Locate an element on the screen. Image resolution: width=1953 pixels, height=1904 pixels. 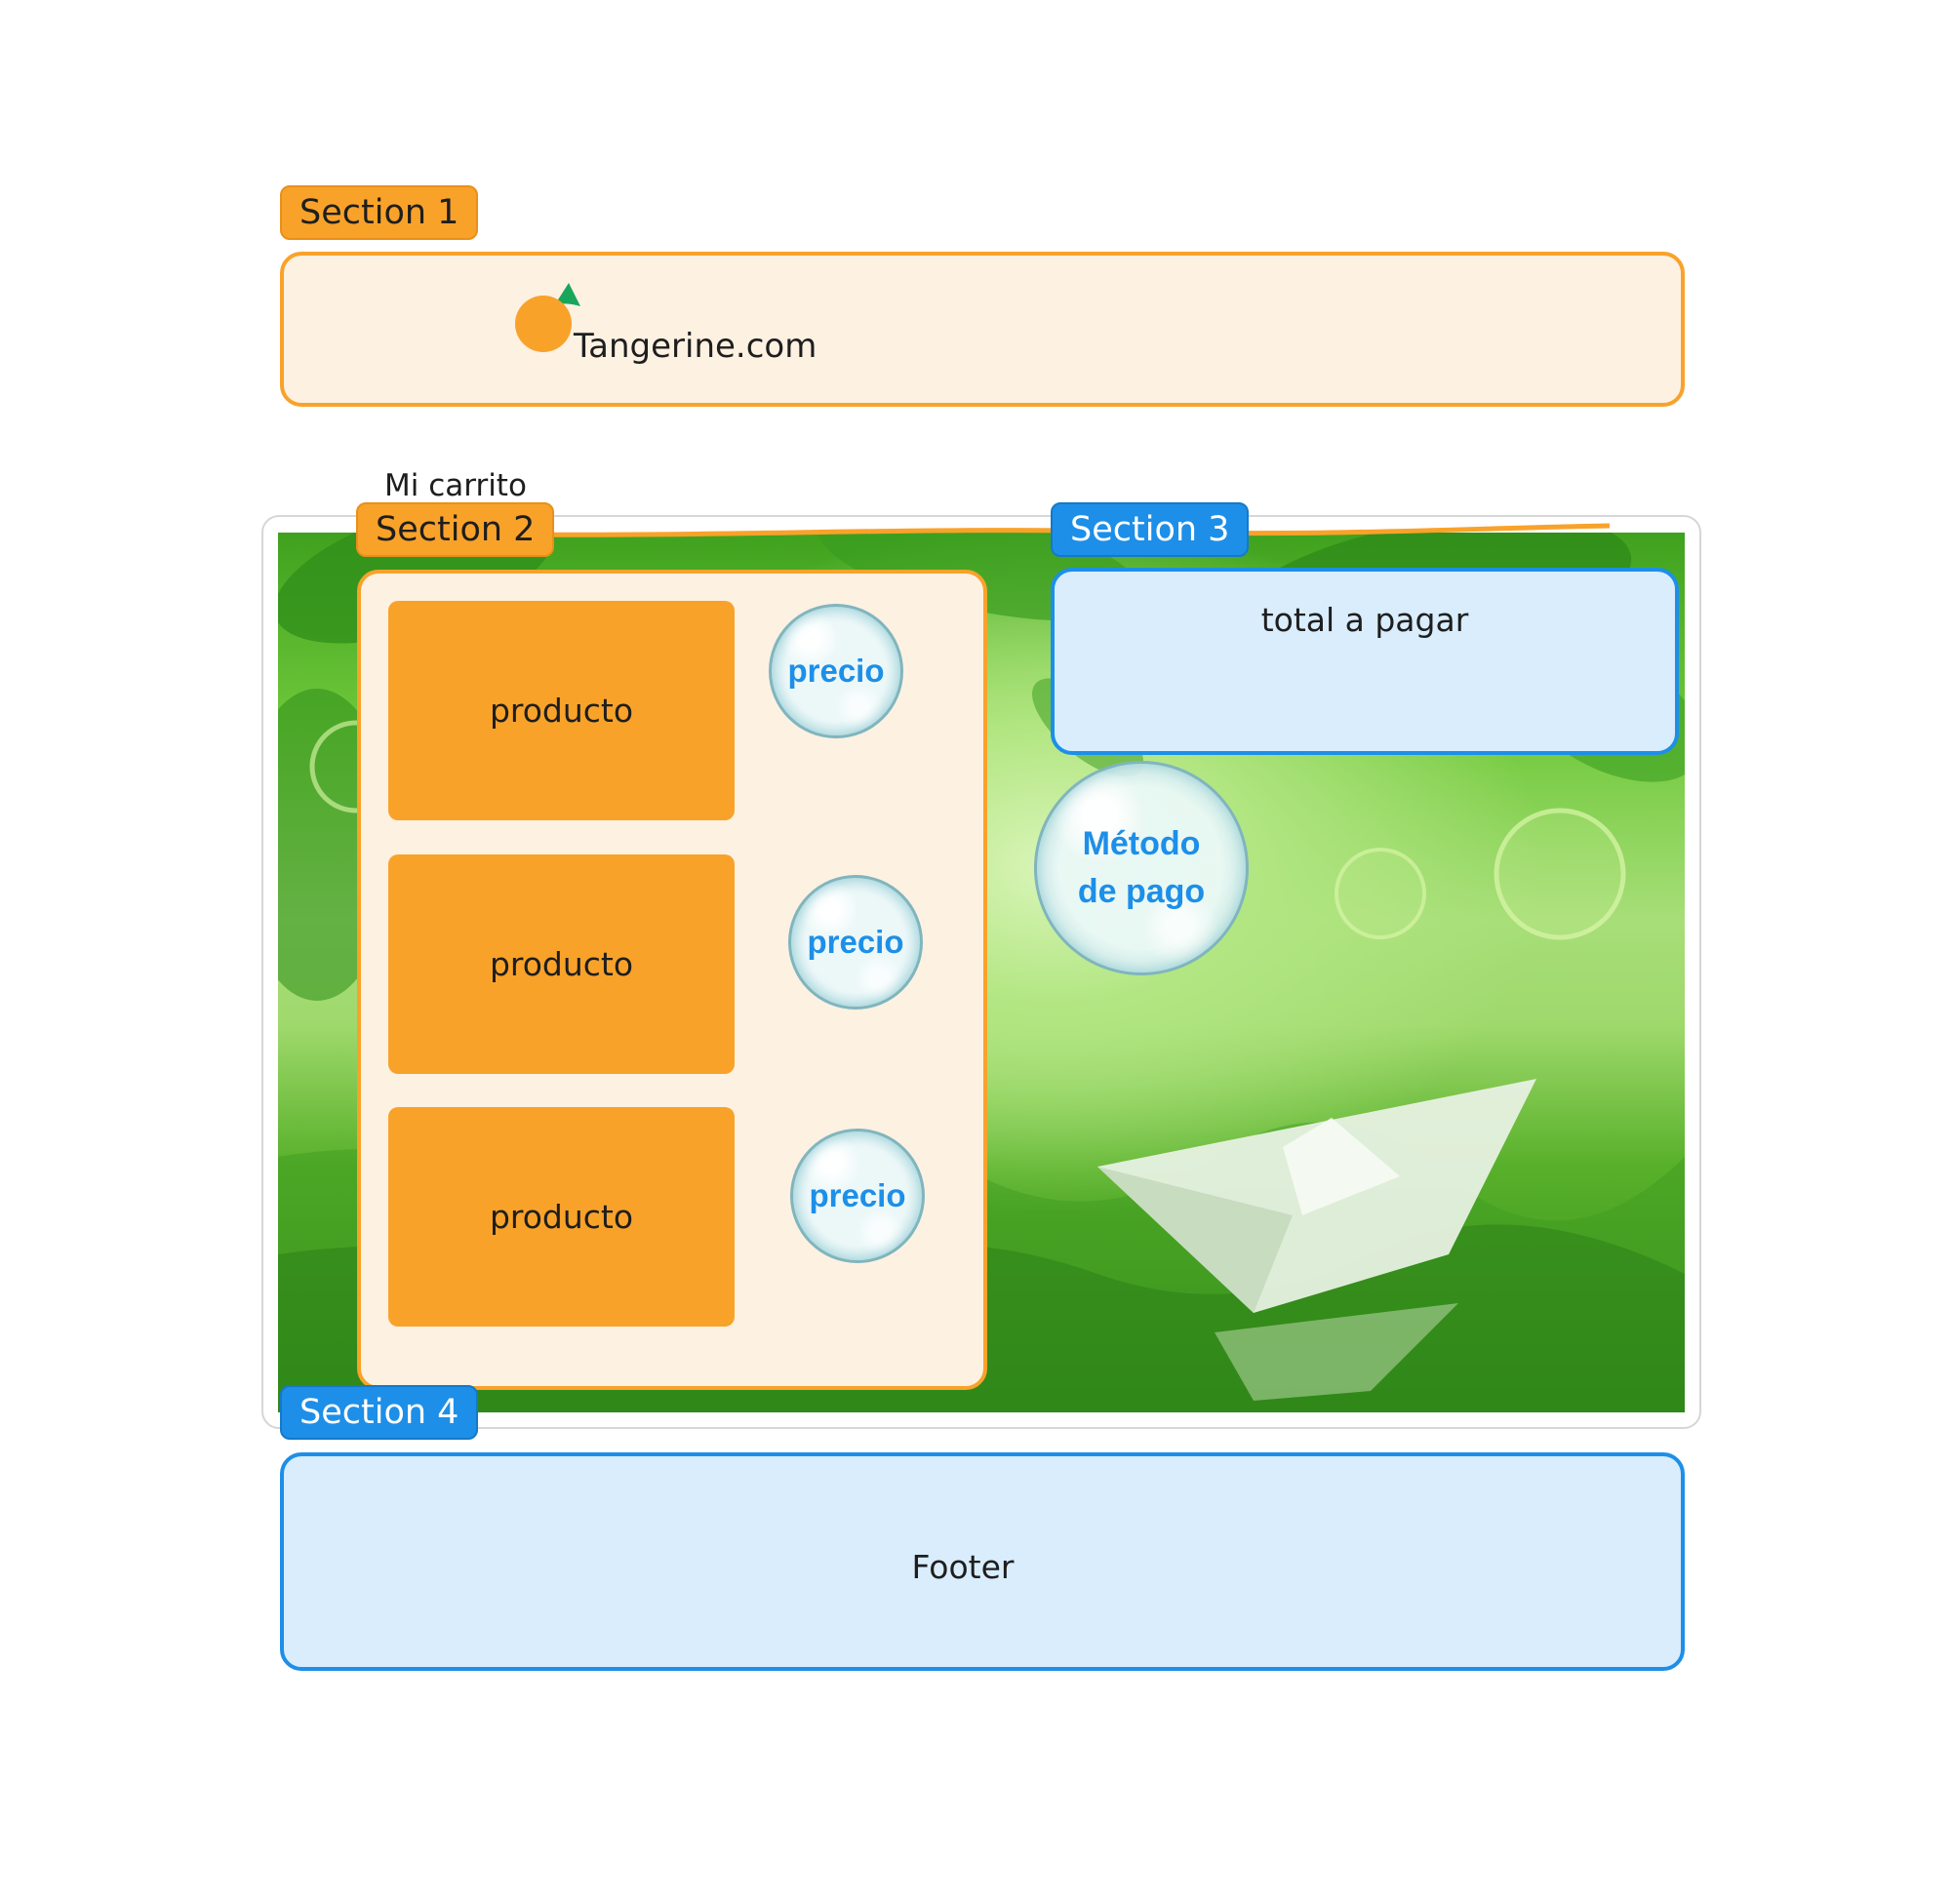
cart-title: Mi carrito is located at coordinates (455, 485).